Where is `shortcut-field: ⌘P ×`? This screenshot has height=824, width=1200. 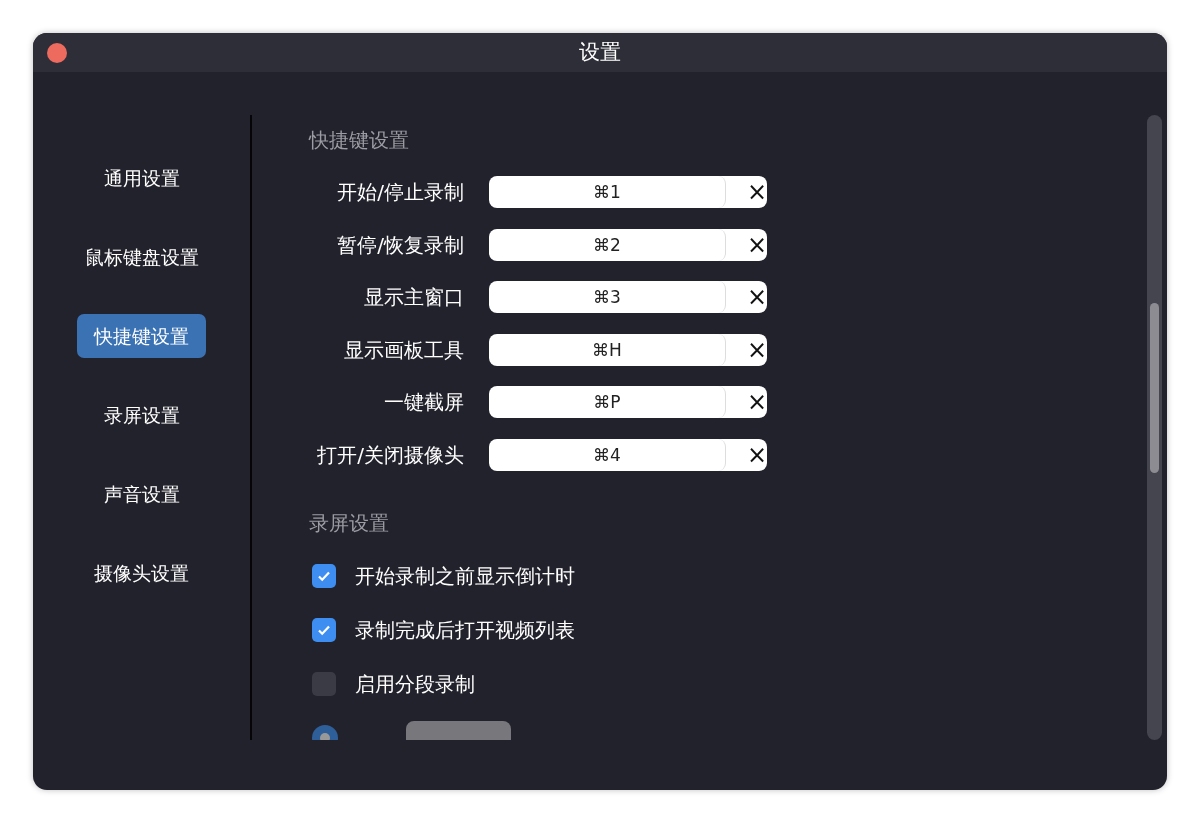 shortcut-field: ⌘P × is located at coordinates (628, 402).